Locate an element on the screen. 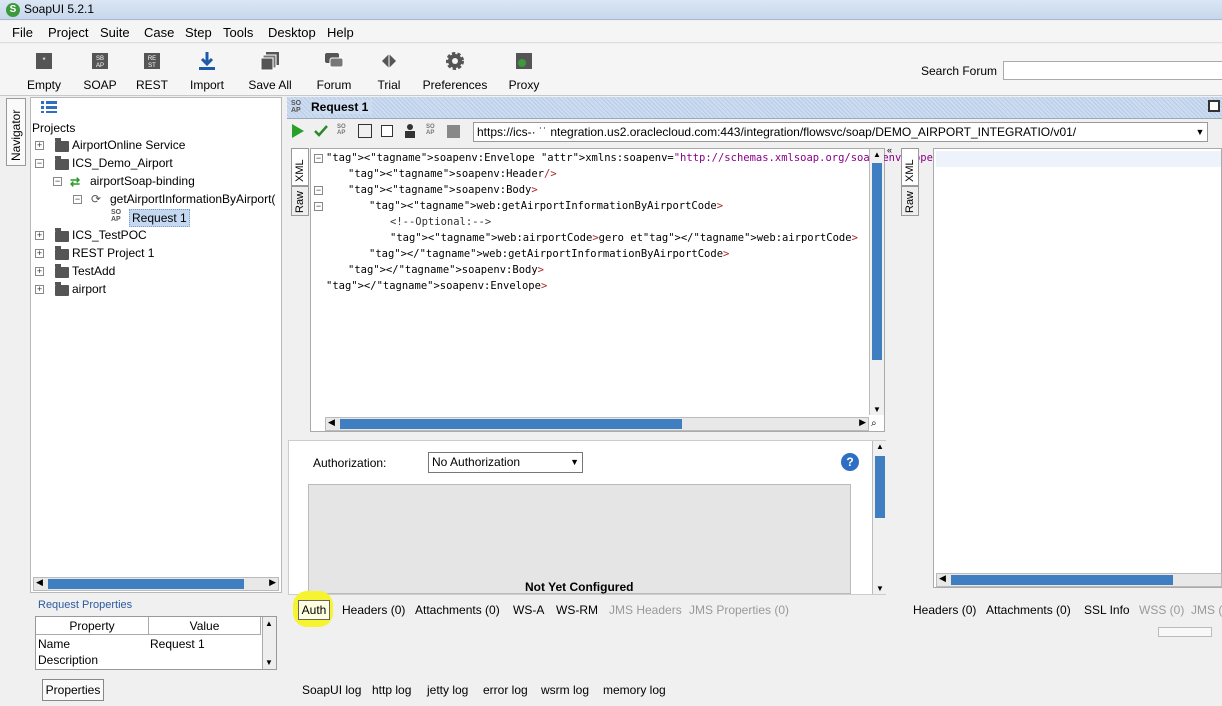 This screenshot has height=706, width=1222. tab-soapui-log: SoapUI log is located at coordinates (331, 690).